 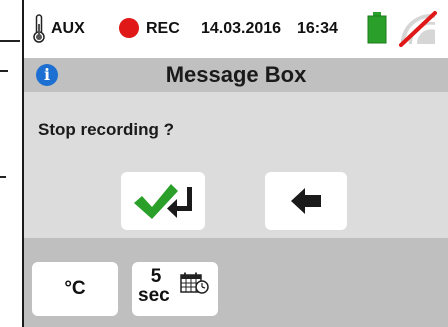 I want to click on back-button, so click(x=306, y=201).